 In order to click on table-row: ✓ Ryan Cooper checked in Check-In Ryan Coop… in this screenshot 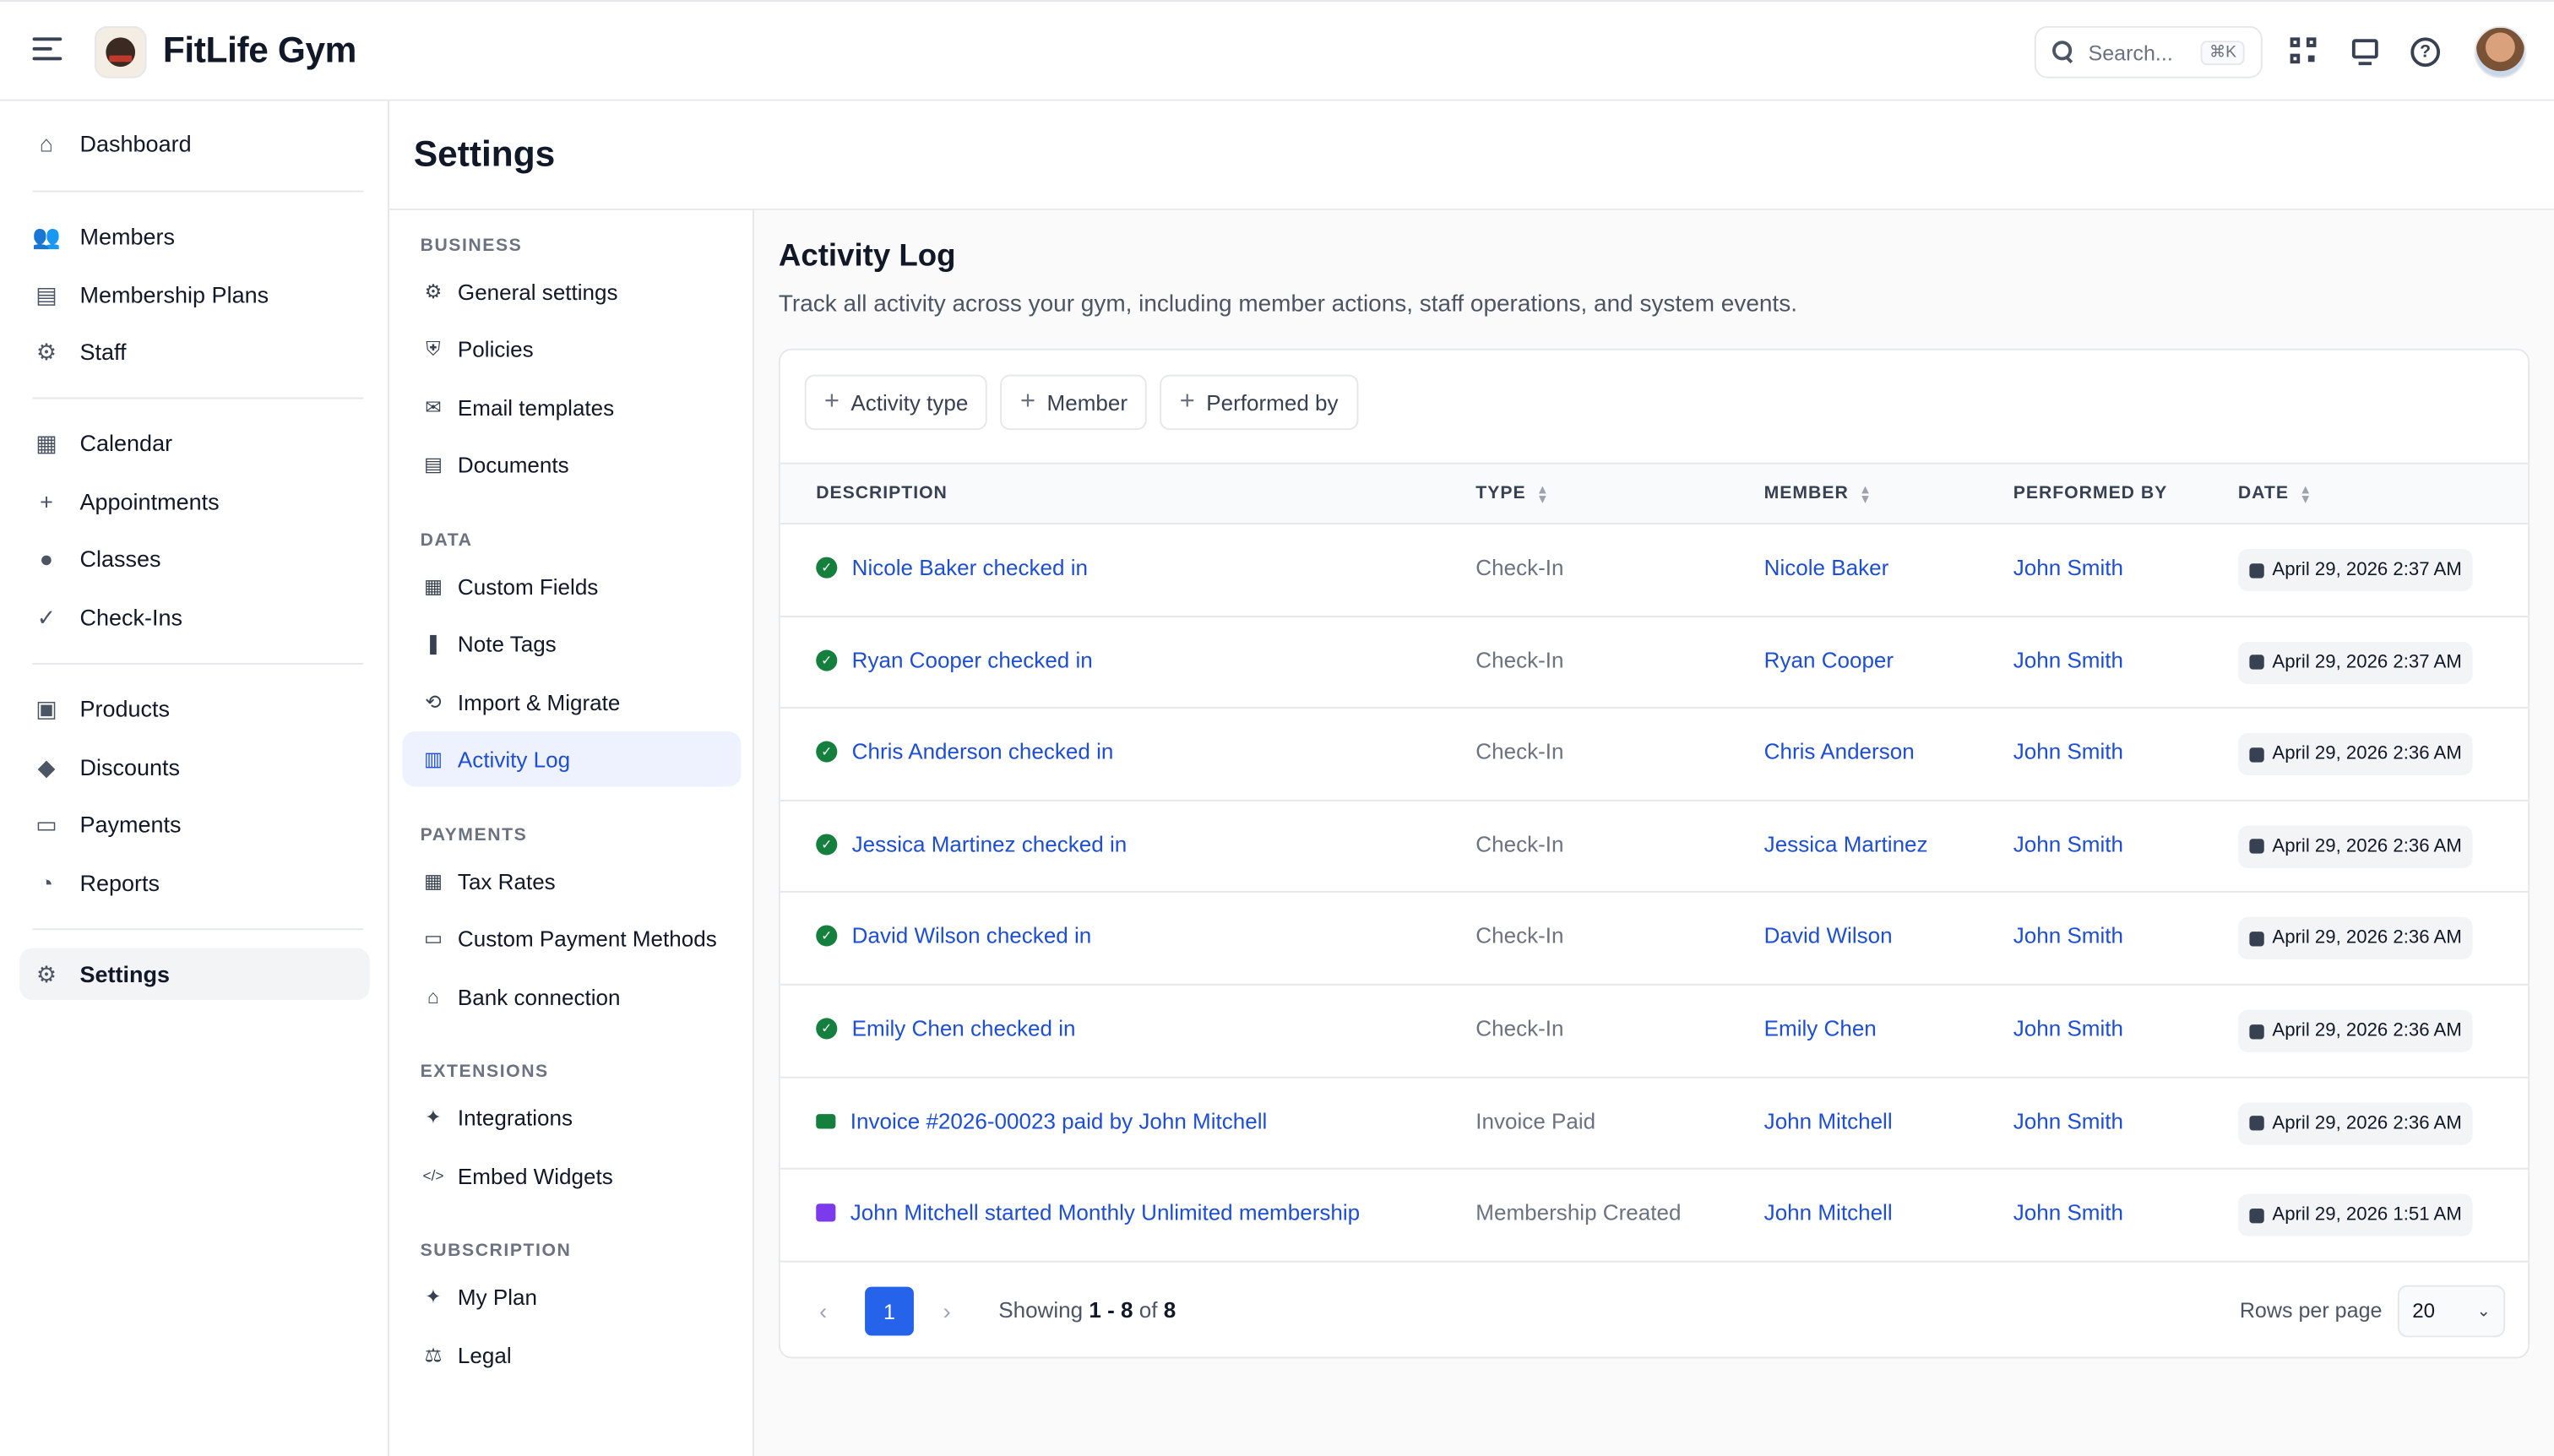, I will do `click(1654, 663)`.